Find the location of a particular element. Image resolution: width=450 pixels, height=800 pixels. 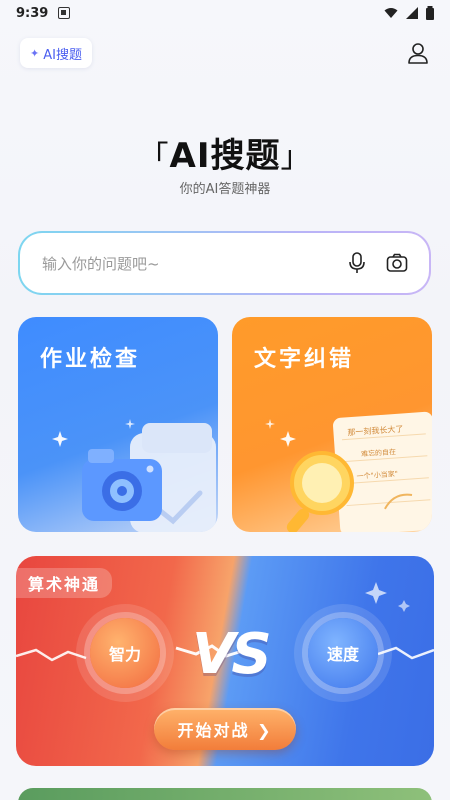

homework-check-card: 作业检查 is located at coordinates (118, 424).